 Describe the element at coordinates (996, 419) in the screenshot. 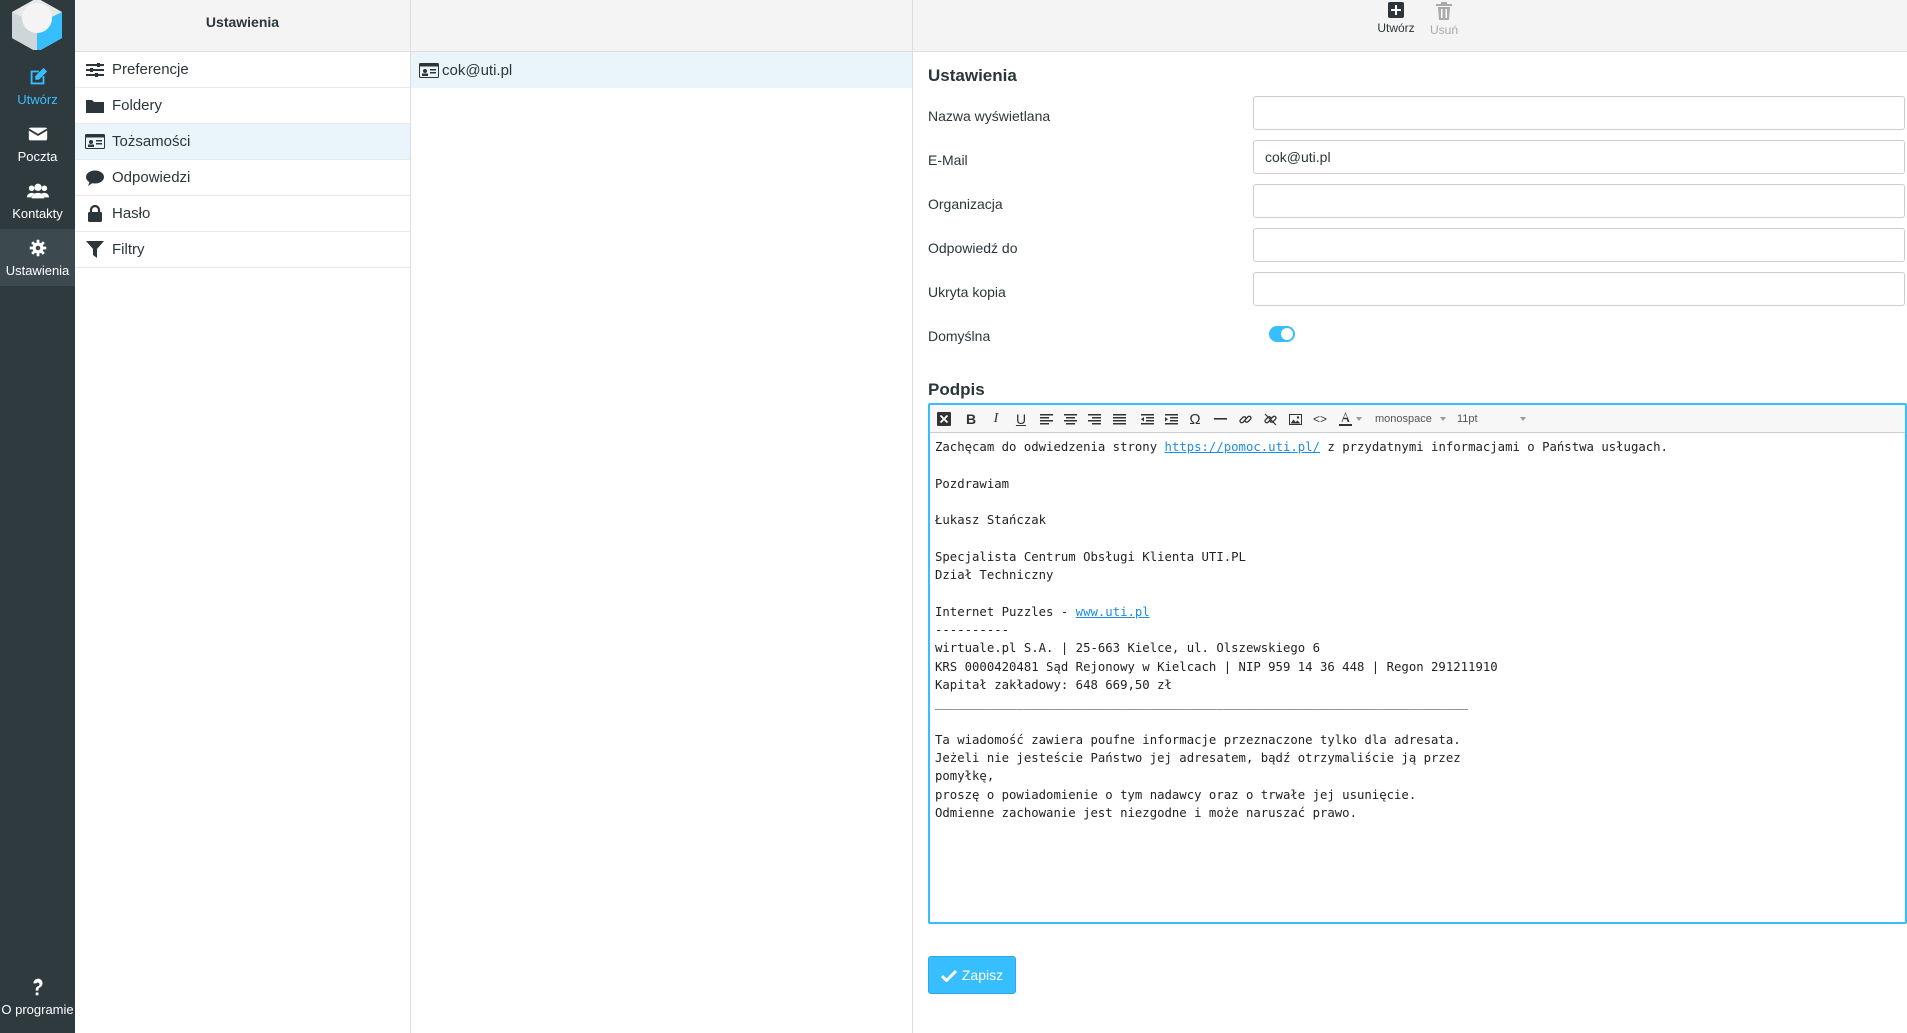

I see `italic-icon: I` at that location.